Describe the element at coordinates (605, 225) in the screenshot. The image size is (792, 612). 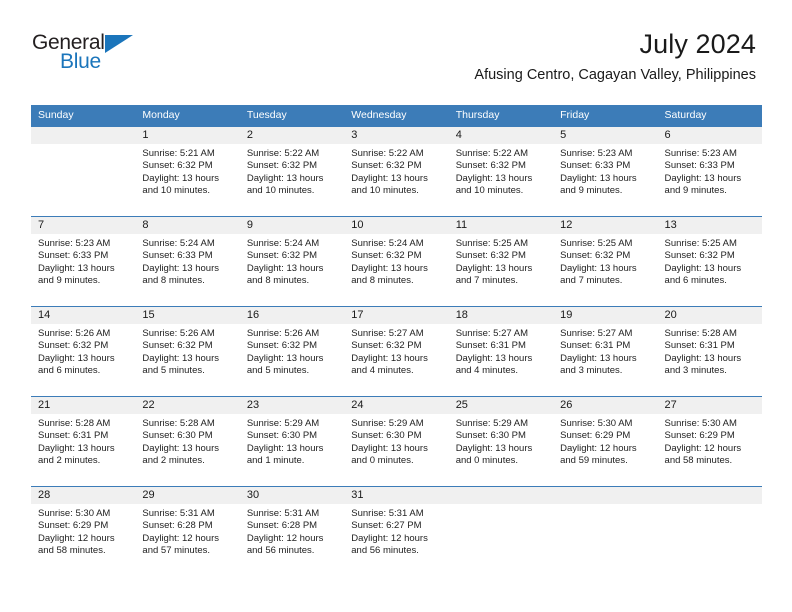
I see `day-number: 12` at that location.